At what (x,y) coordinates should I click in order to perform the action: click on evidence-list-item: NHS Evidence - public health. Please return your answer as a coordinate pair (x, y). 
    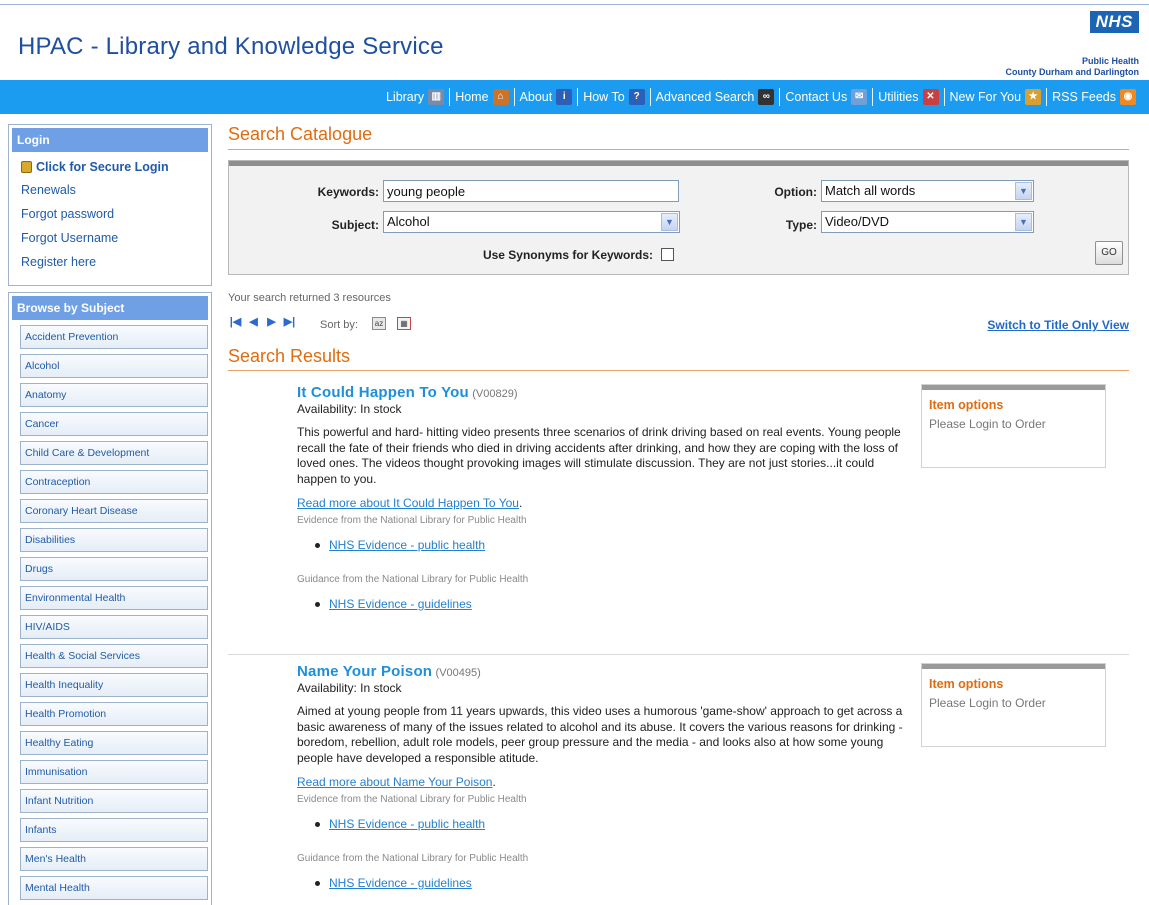
    Looking at the image, I should click on (616, 824).